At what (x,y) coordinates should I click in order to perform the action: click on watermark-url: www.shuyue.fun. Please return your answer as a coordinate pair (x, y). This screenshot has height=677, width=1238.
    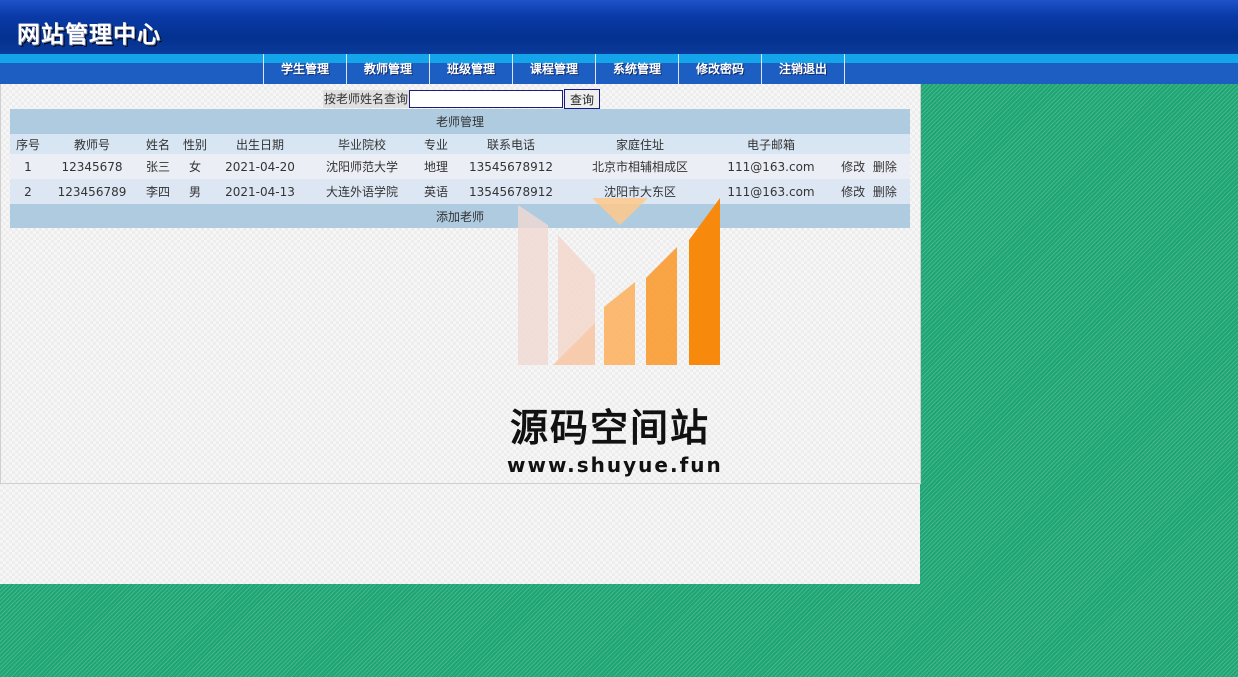
    Looking at the image, I should click on (615, 465).